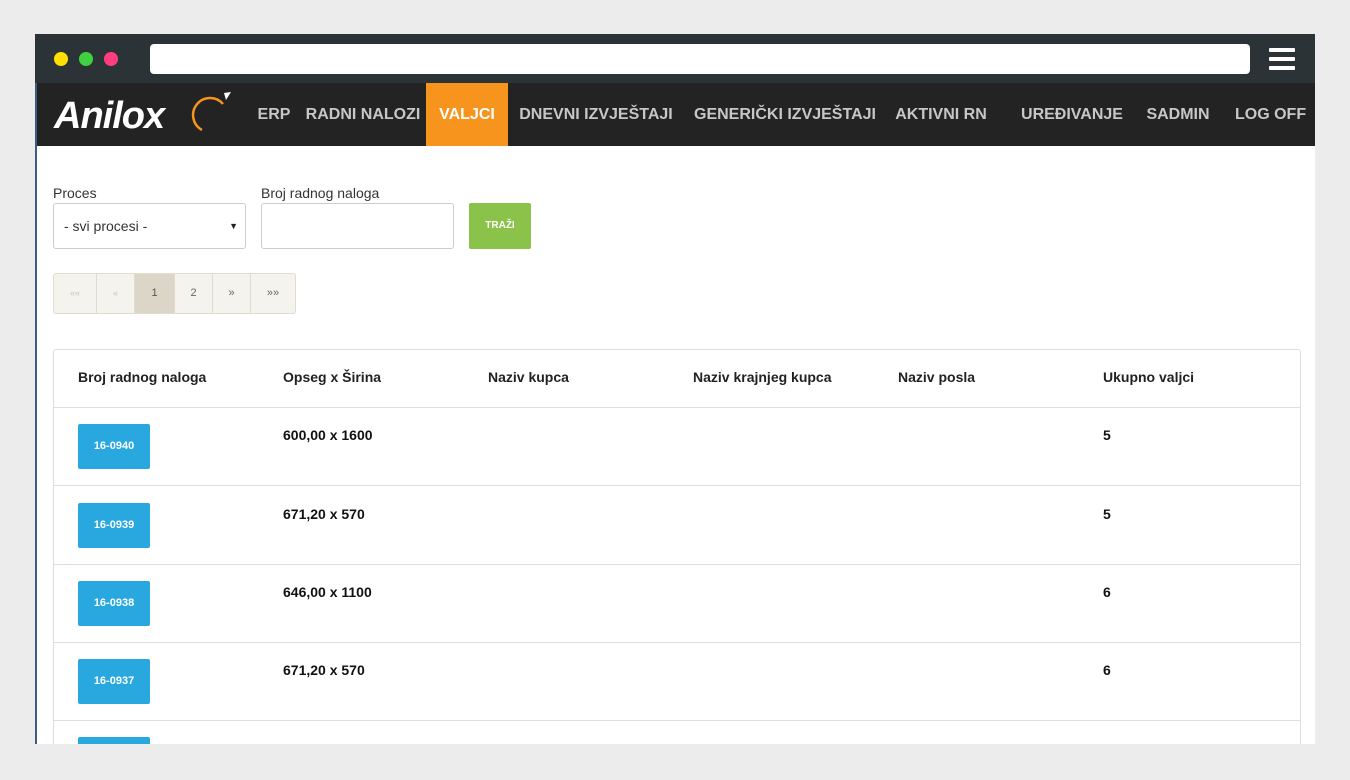  Describe the element at coordinates (114, 681) in the screenshot. I see `rn-button: 16-0937` at that location.